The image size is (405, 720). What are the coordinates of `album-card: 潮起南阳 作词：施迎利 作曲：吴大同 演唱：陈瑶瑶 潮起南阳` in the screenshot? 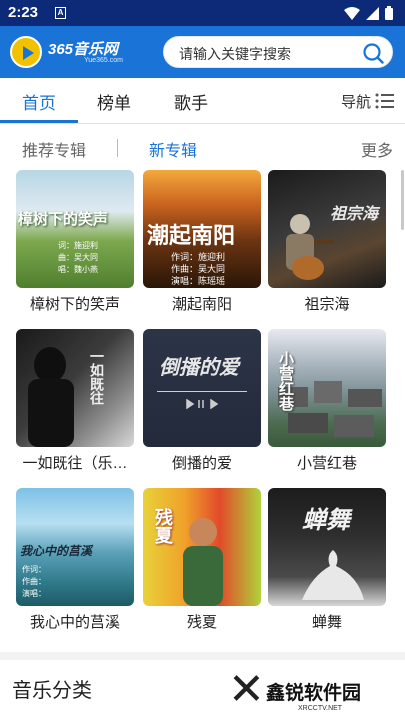 It's located at (202, 242).